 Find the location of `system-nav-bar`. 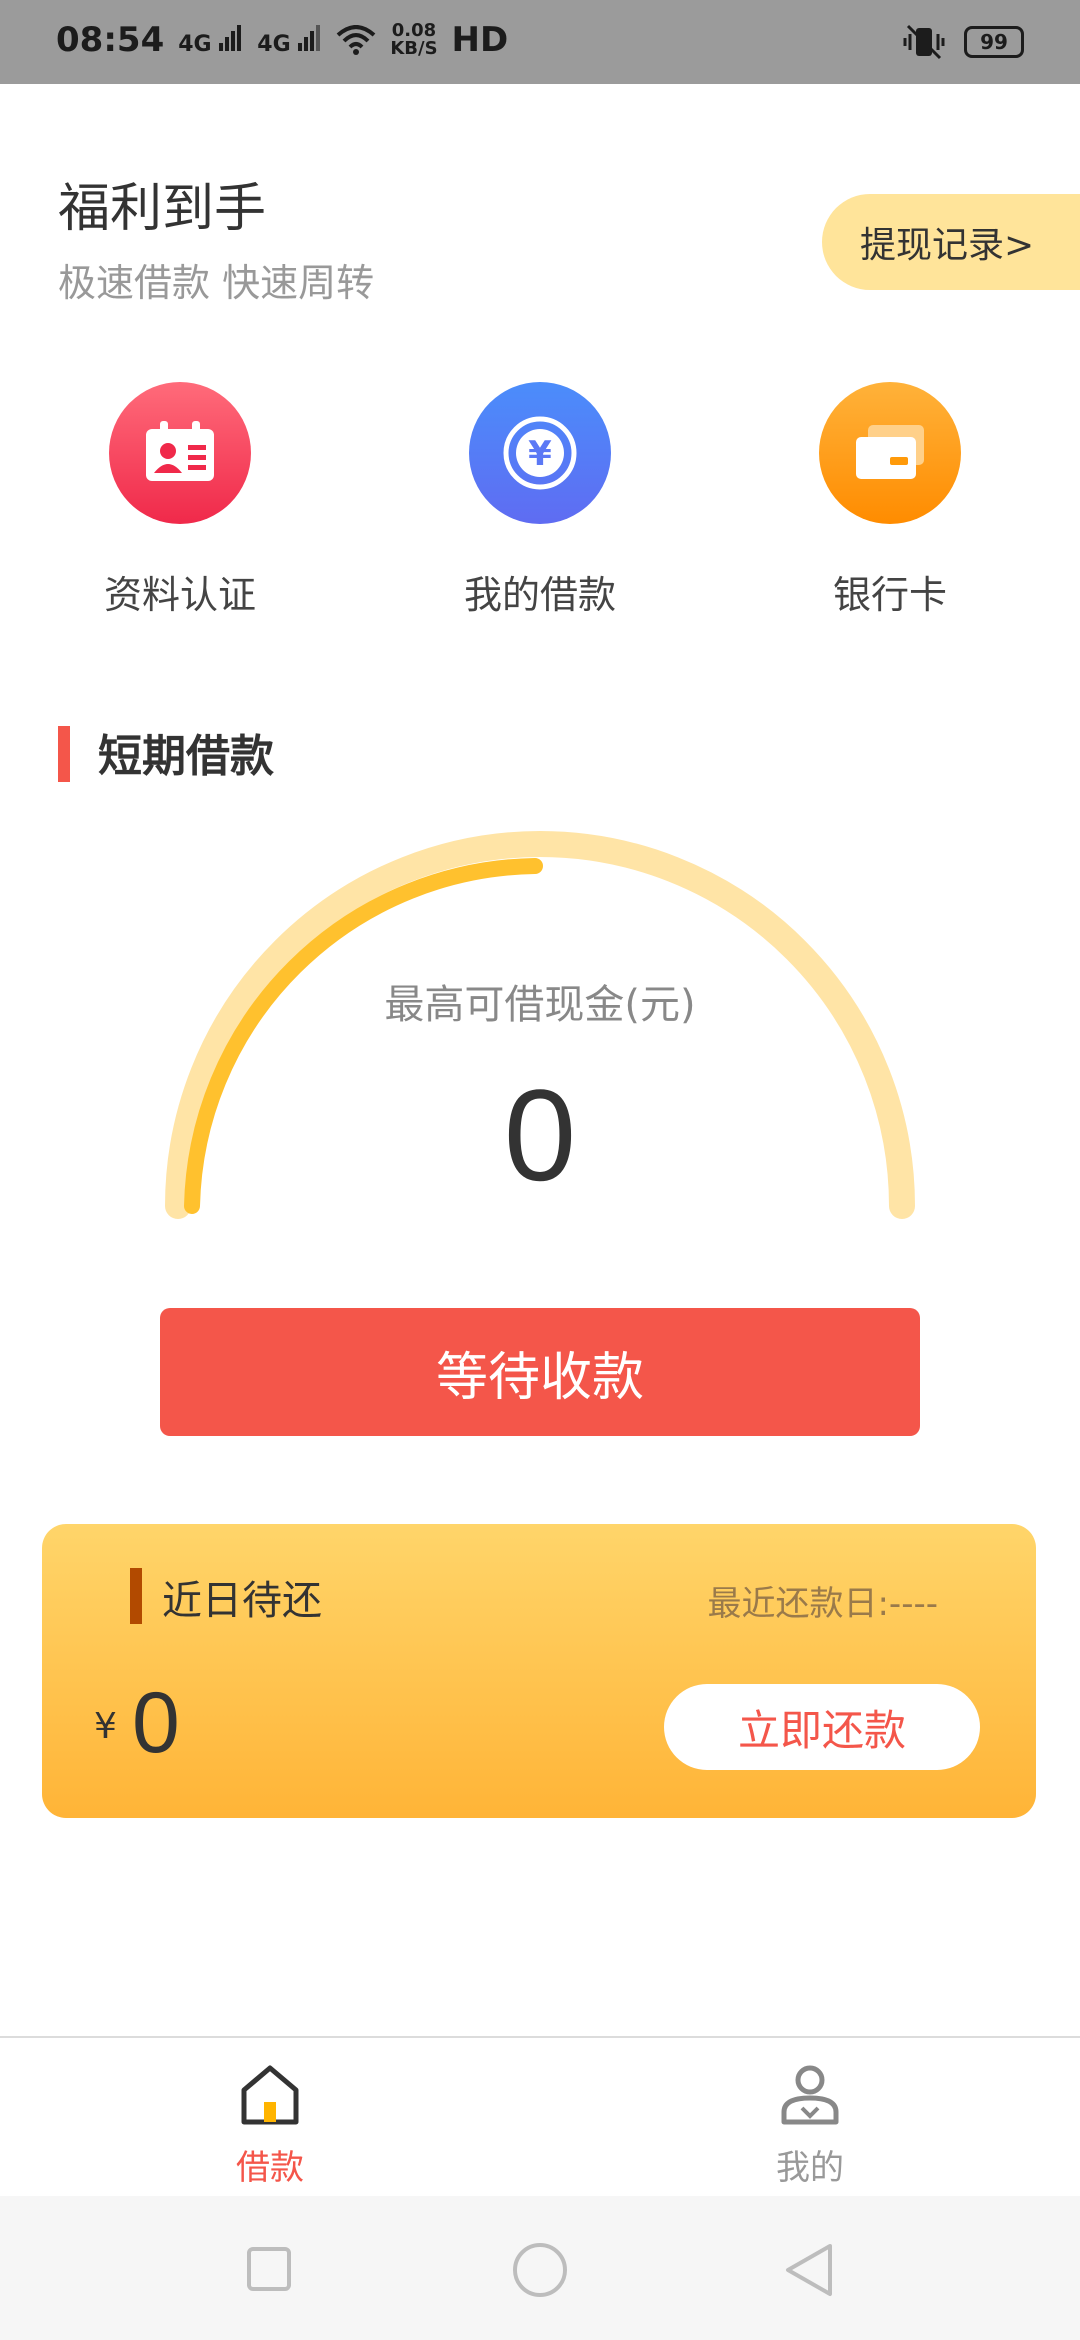

system-nav-bar is located at coordinates (540, 2268).